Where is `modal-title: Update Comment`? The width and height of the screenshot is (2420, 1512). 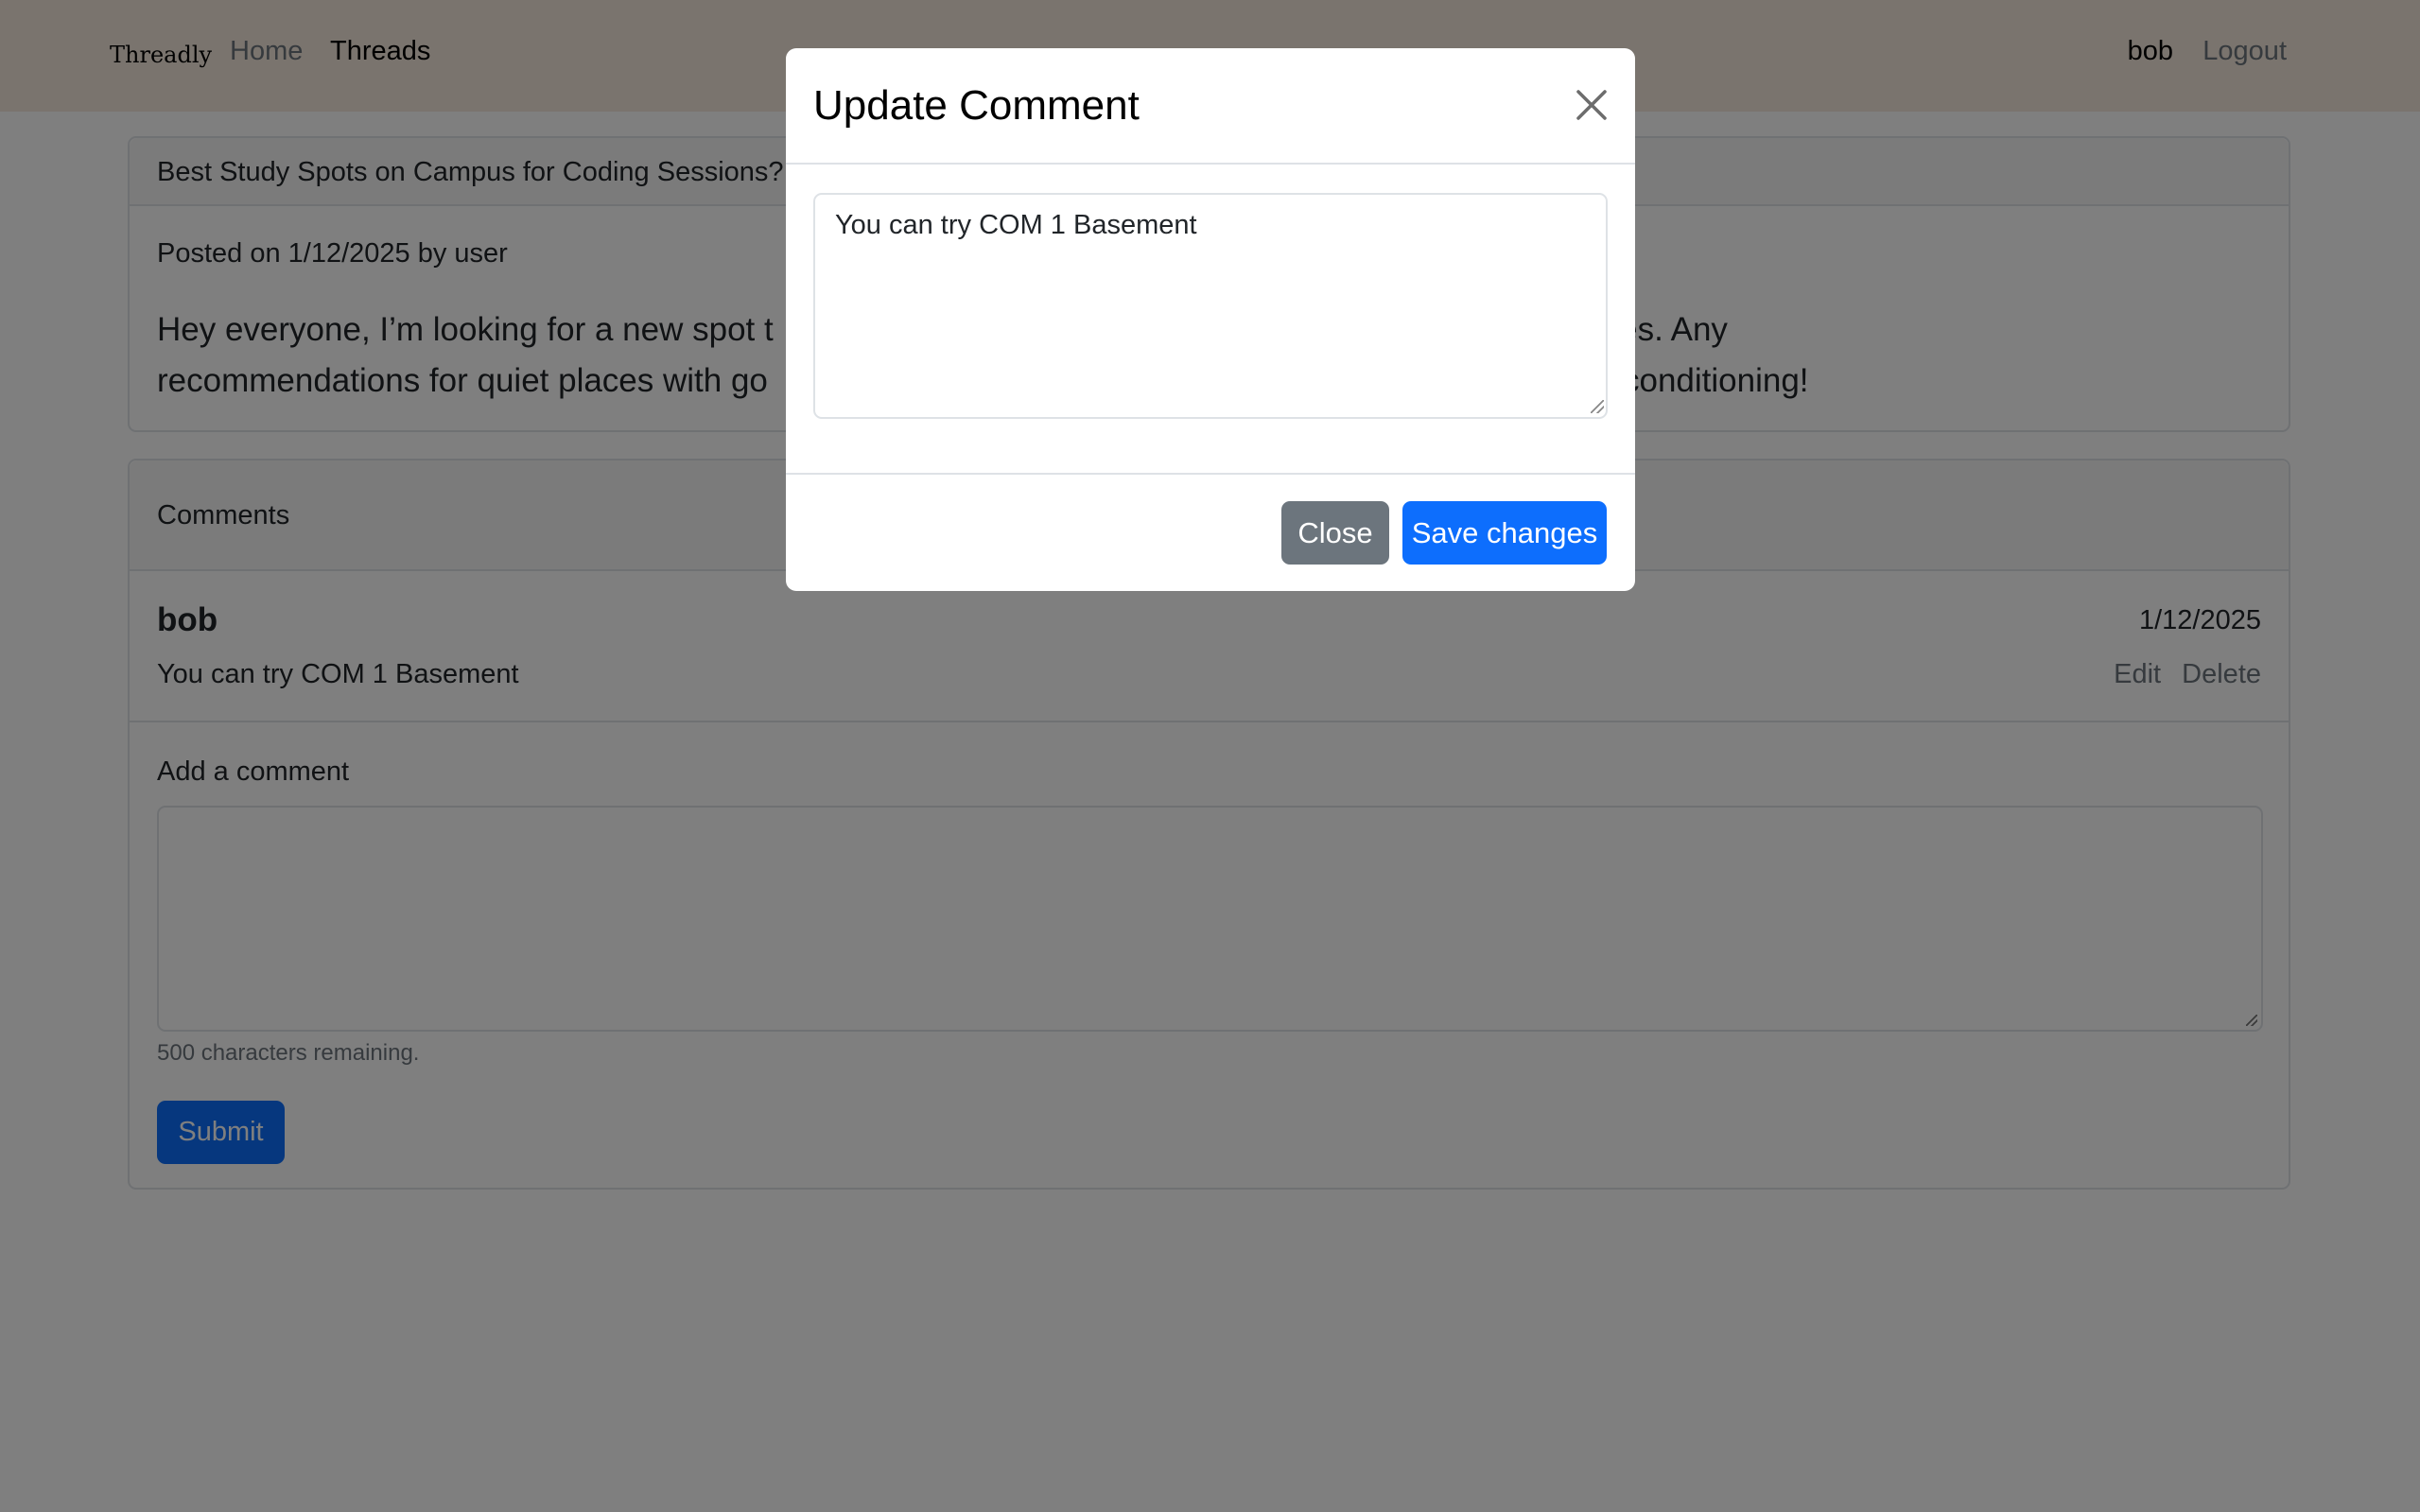 modal-title: Update Comment is located at coordinates (977, 105).